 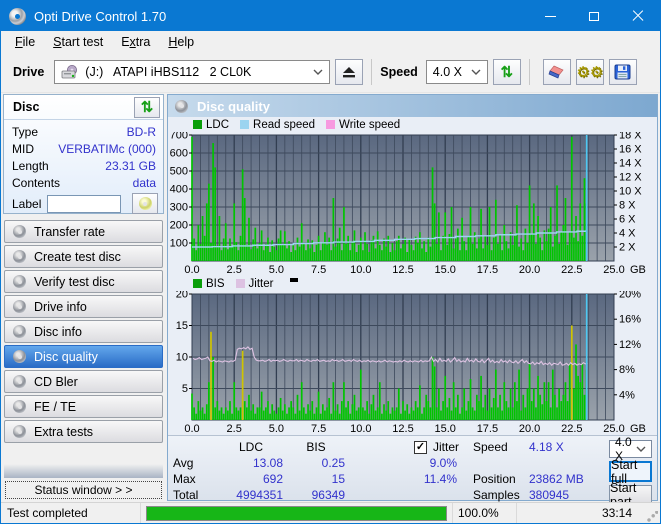 I want to click on save-button, so click(x=622, y=72).